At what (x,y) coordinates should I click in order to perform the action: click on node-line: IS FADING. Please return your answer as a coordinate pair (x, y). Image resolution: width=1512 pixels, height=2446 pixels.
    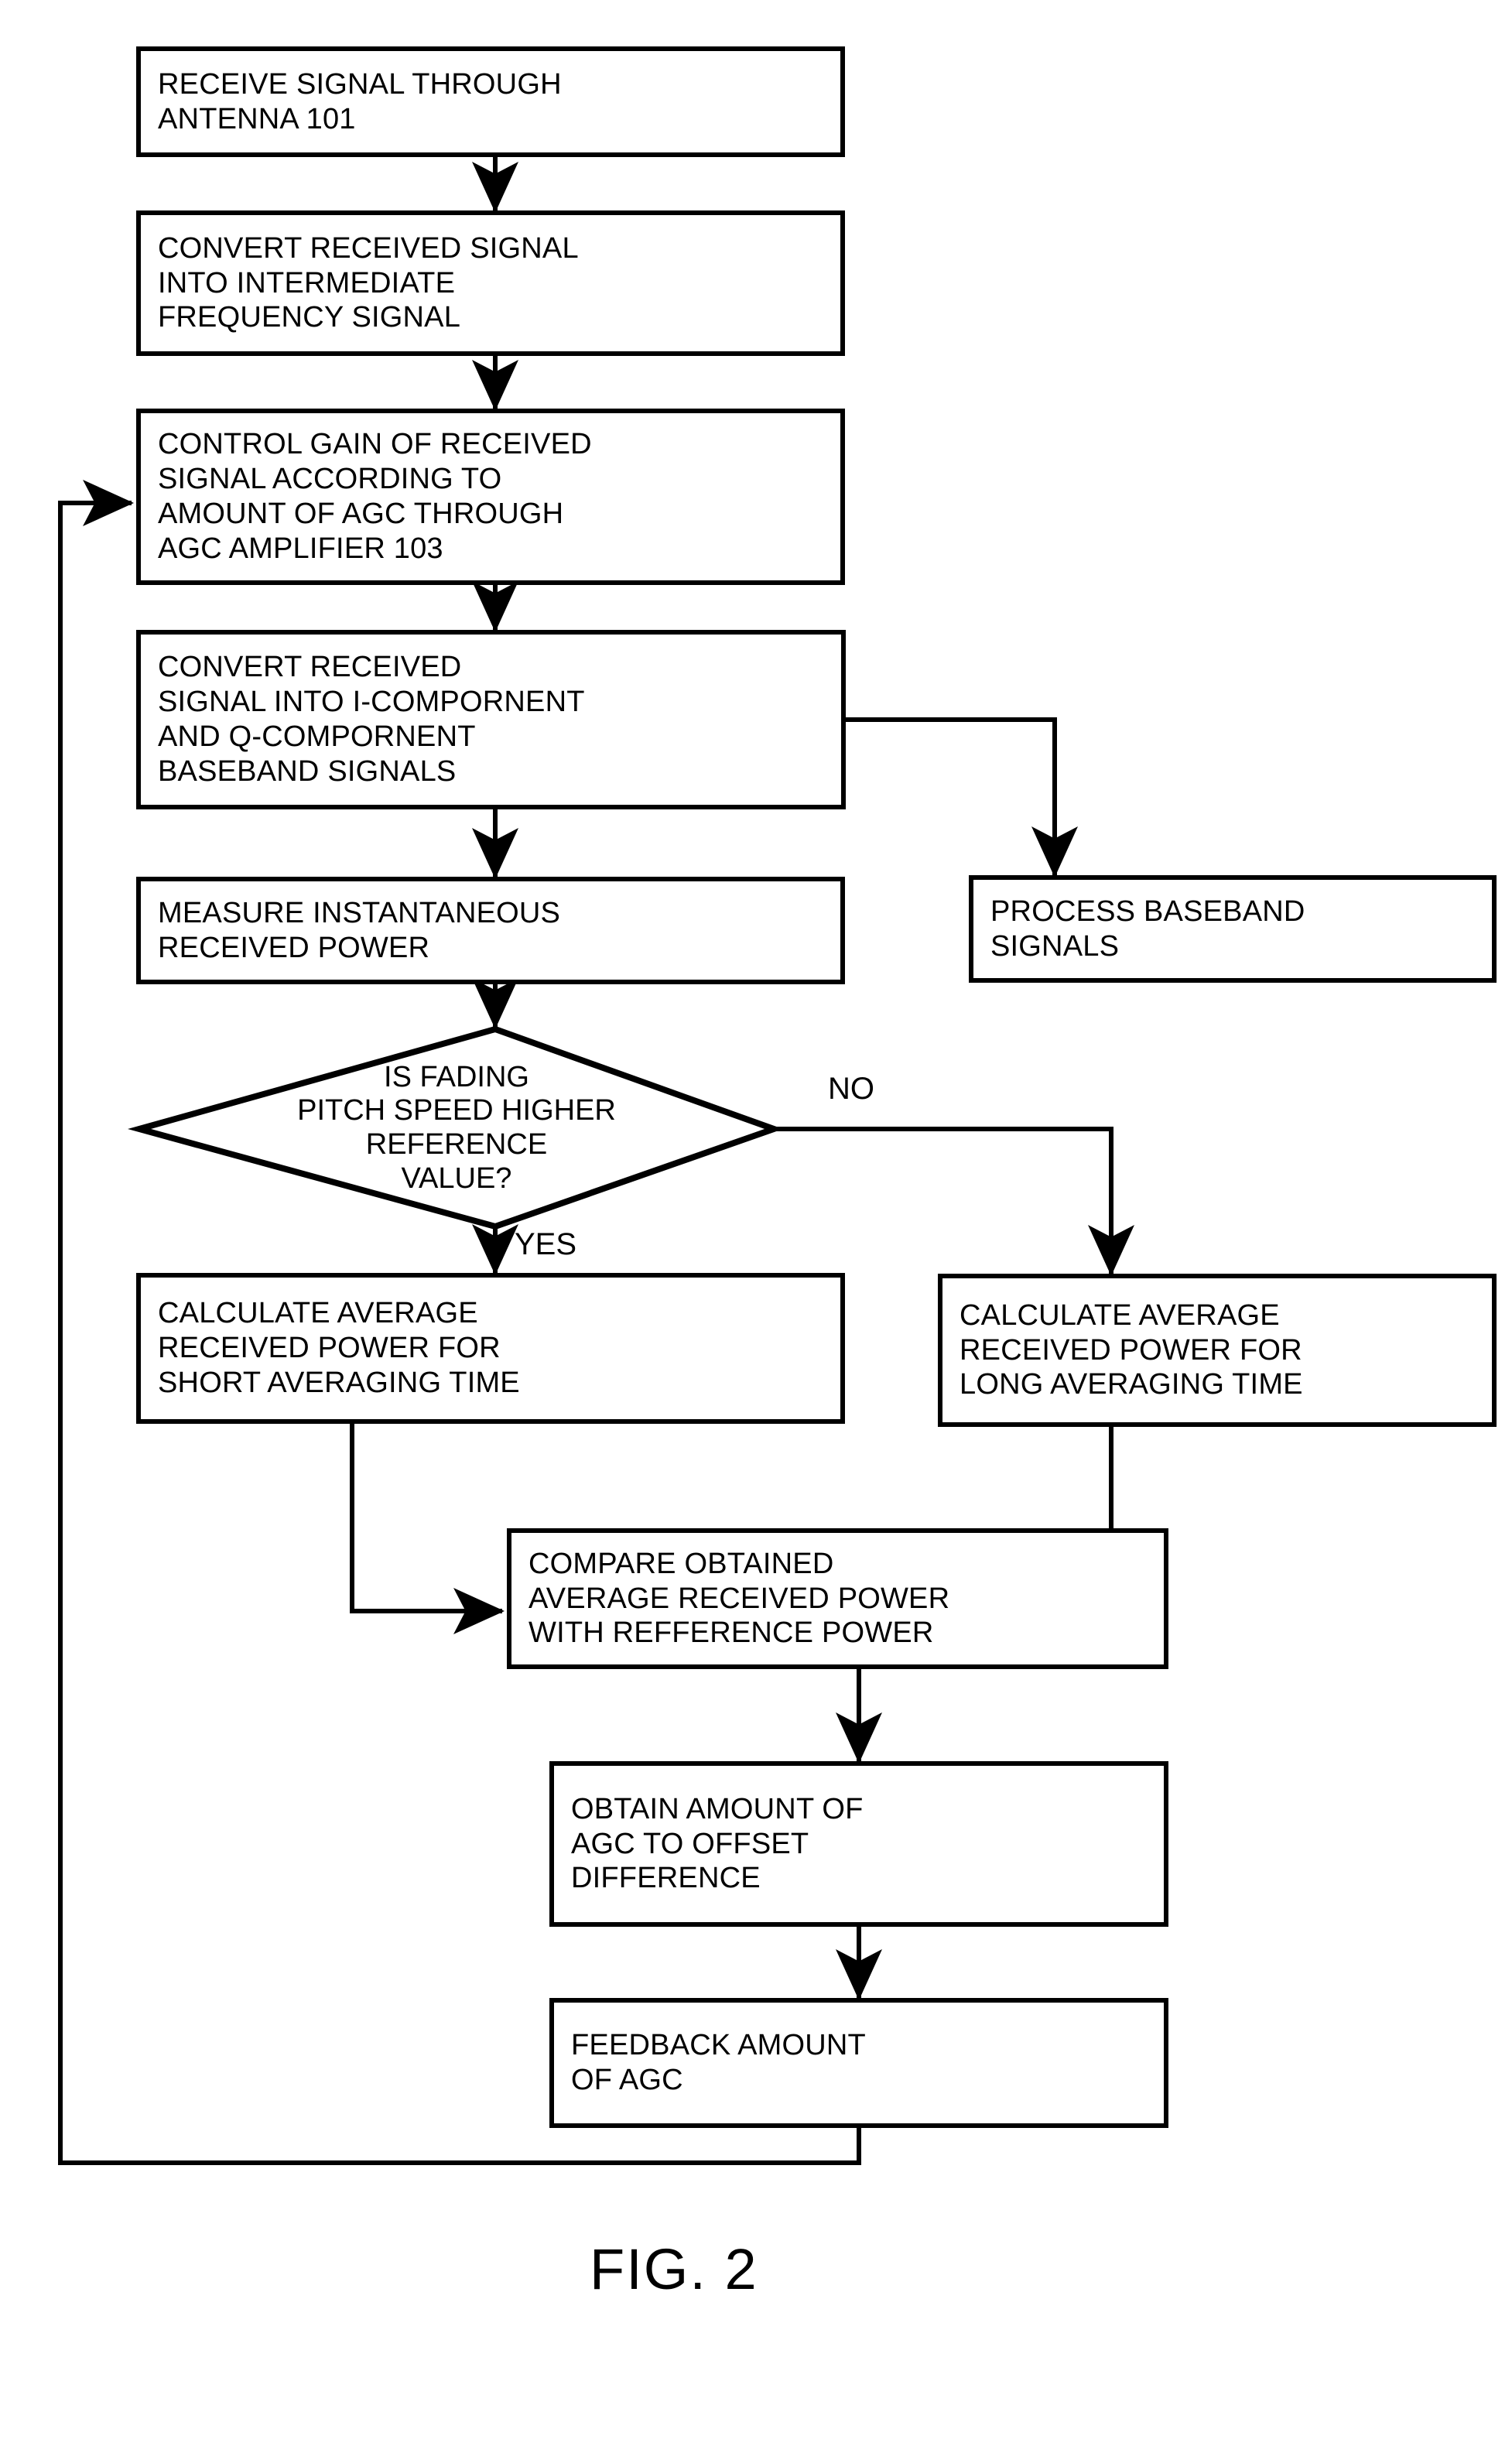
    Looking at the image, I should click on (456, 1076).